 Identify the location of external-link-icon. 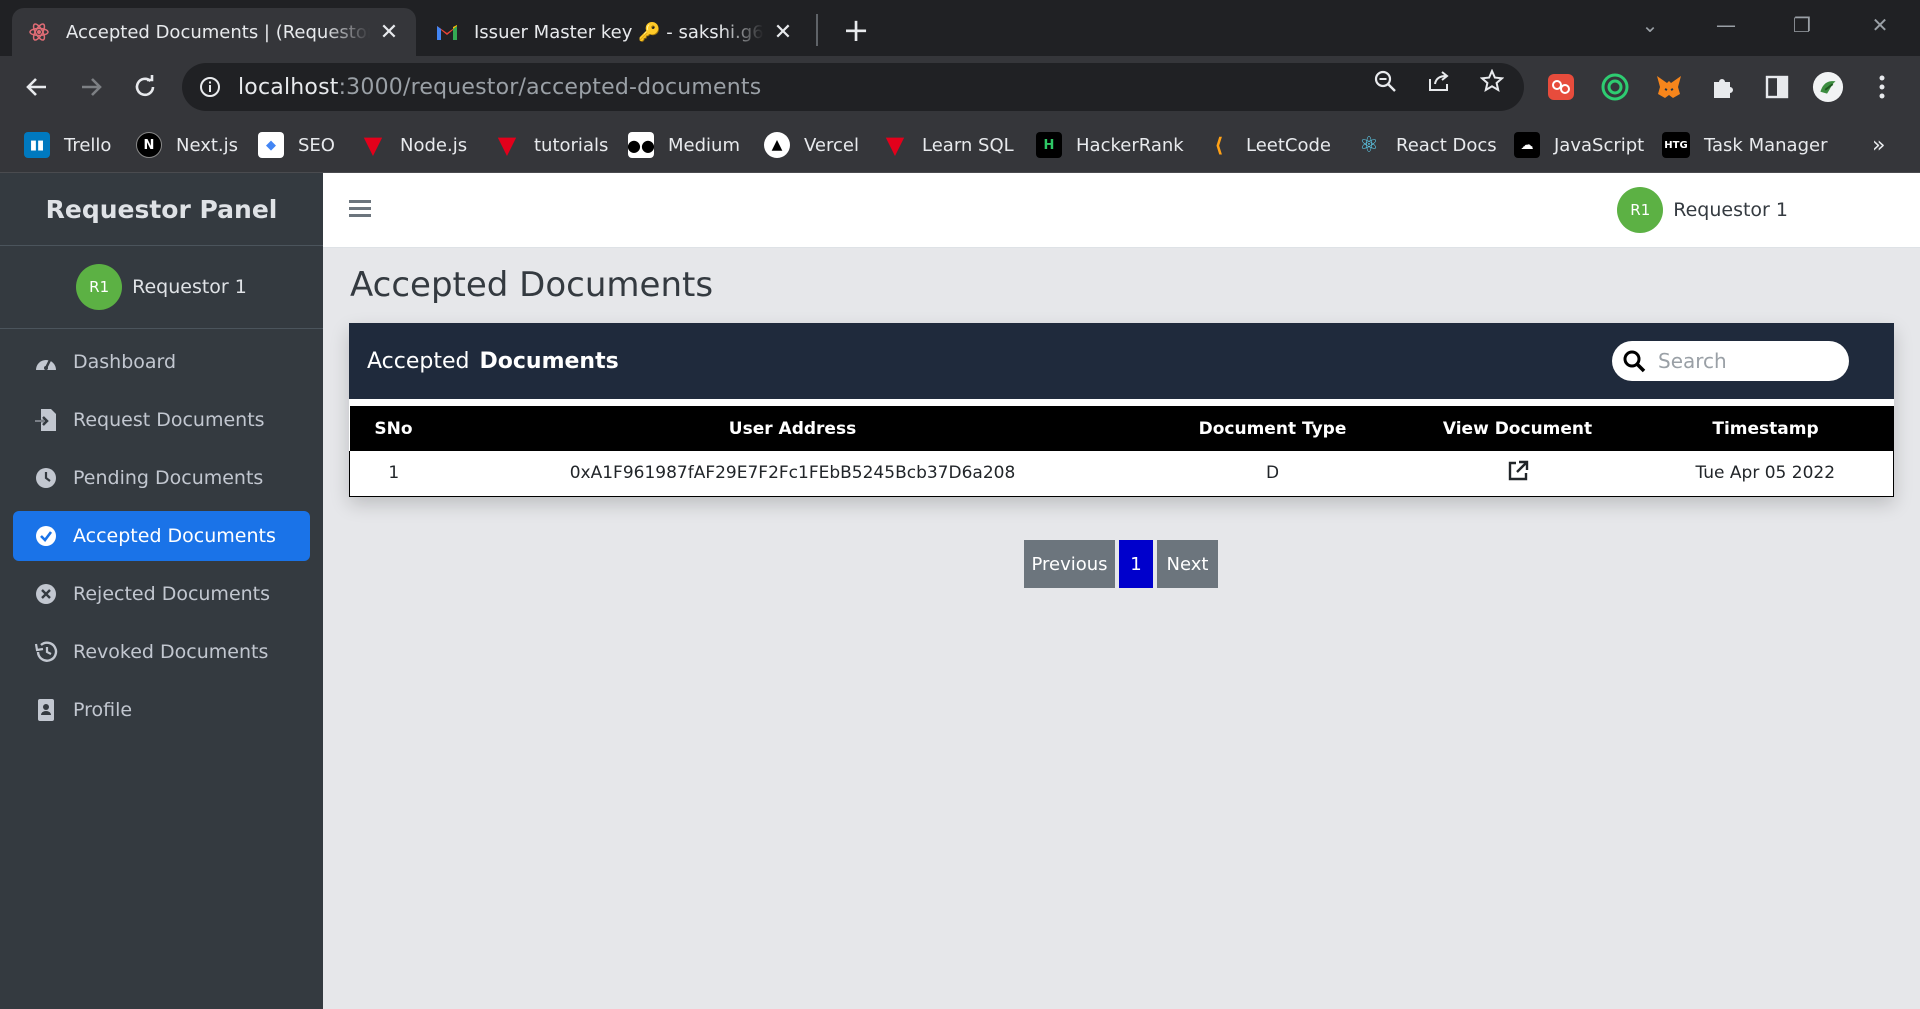
(1518, 473).